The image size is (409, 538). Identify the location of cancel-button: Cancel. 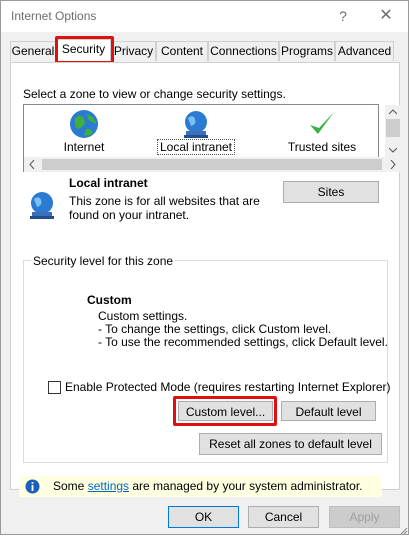
(283, 517).